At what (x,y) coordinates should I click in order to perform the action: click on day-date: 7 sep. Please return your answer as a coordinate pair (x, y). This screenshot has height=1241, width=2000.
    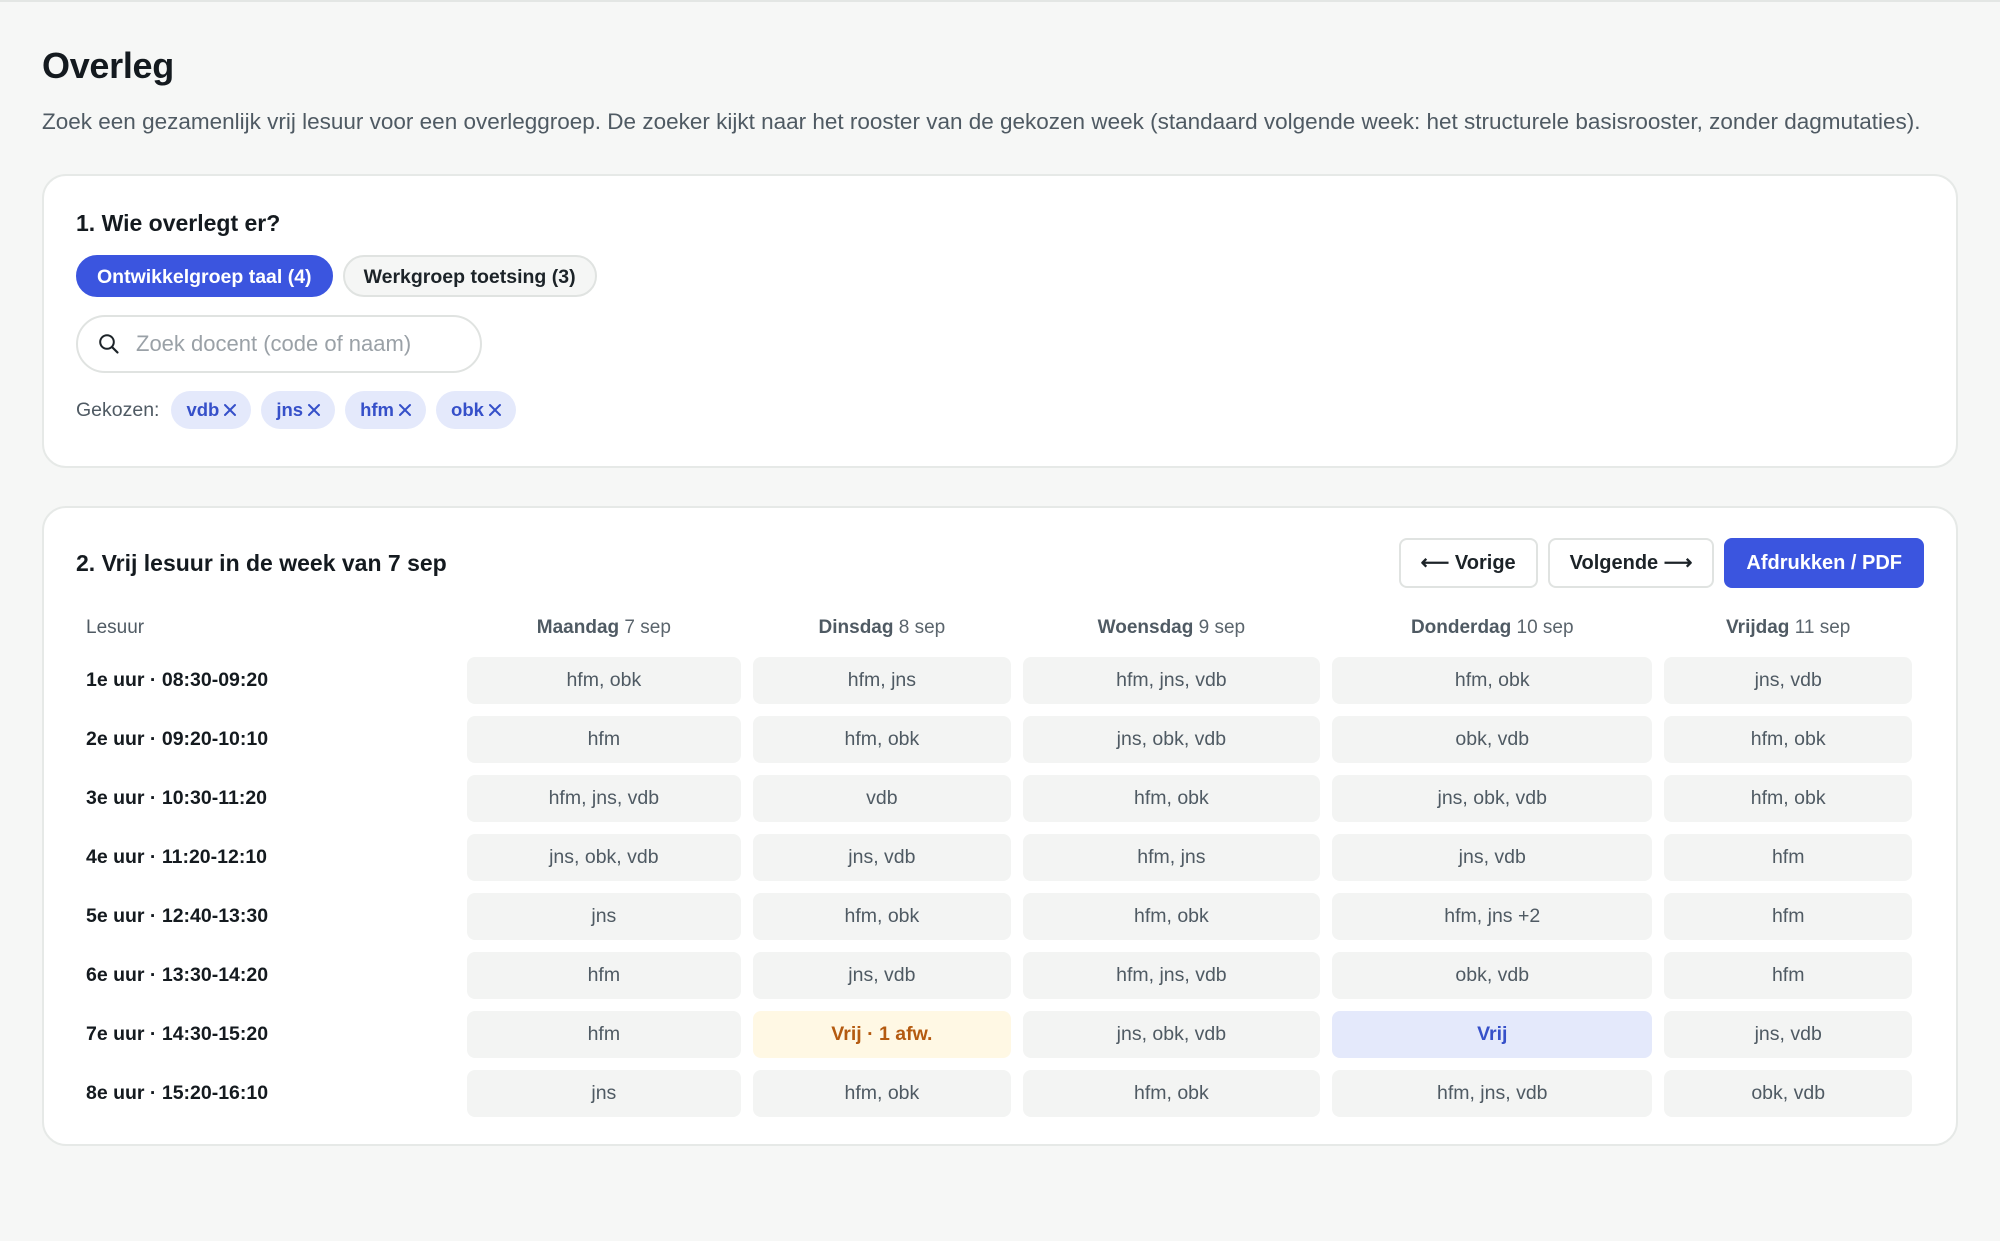
    Looking at the image, I should click on (647, 627).